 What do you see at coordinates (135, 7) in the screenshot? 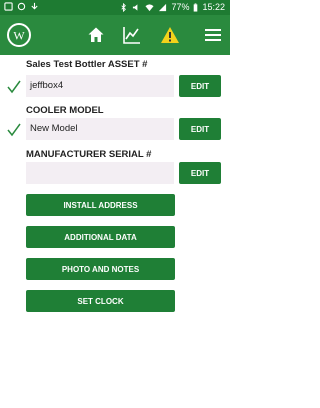
I see `mute-icon` at bounding box center [135, 7].